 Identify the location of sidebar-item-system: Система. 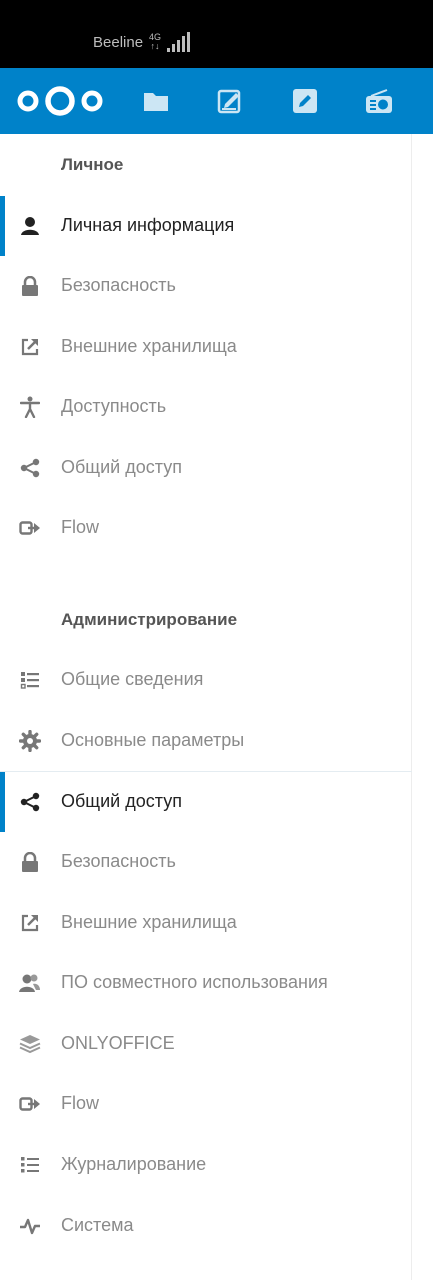
(205, 1226).